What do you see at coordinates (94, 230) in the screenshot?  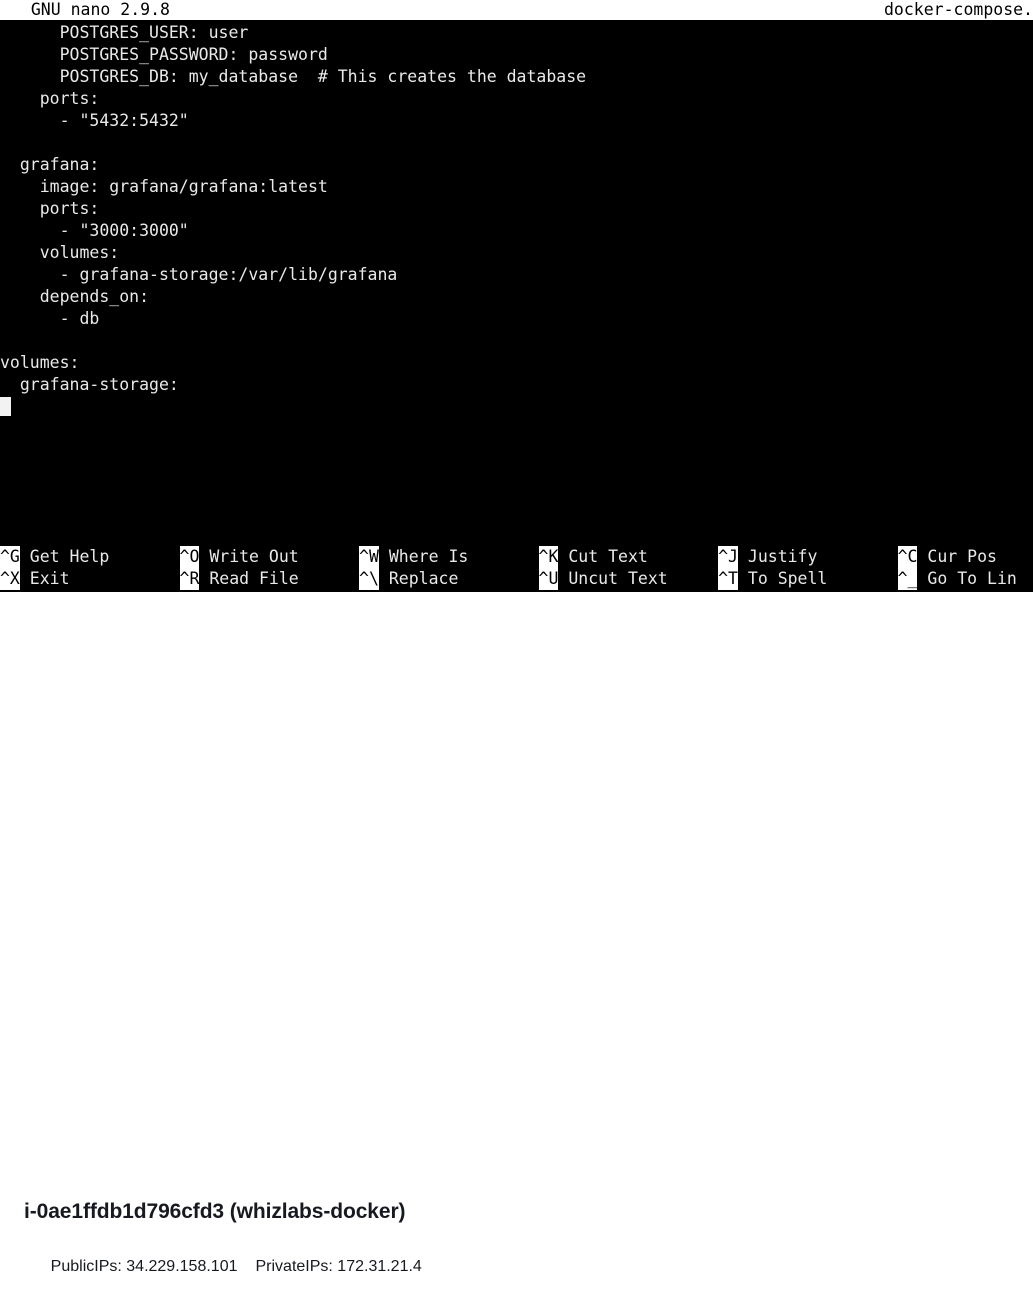 I see `editor-line: - "3000:3000"` at bounding box center [94, 230].